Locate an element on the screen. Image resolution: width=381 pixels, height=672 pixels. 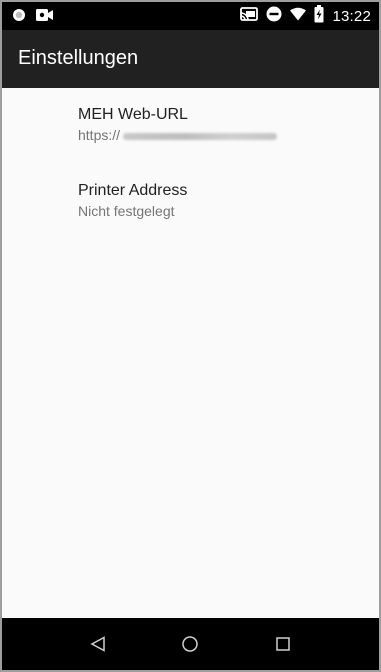
status-left-icons is located at coordinates (33, 17).